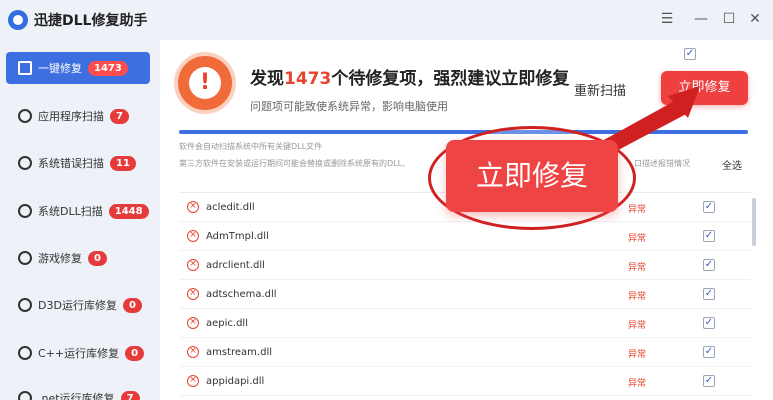 The height and width of the screenshot is (400, 773). I want to click on annotation-arrow-icon, so click(641, 125).